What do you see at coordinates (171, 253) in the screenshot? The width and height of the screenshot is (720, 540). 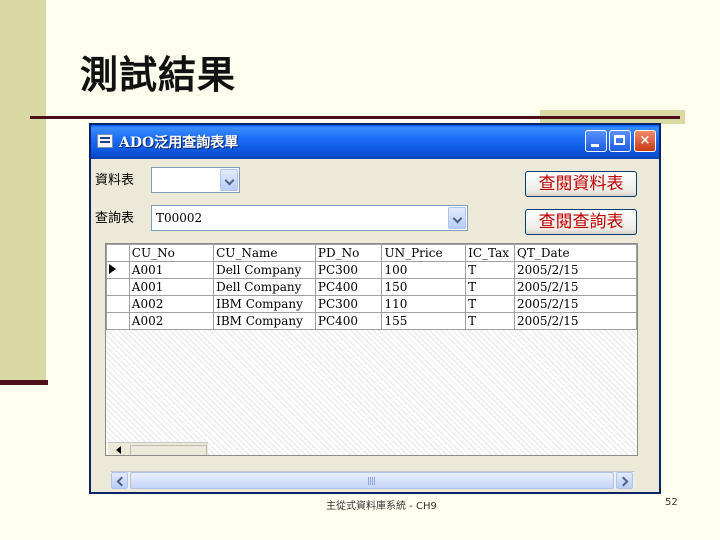 I see `column-header: CU_No` at bounding box center [171, 253].